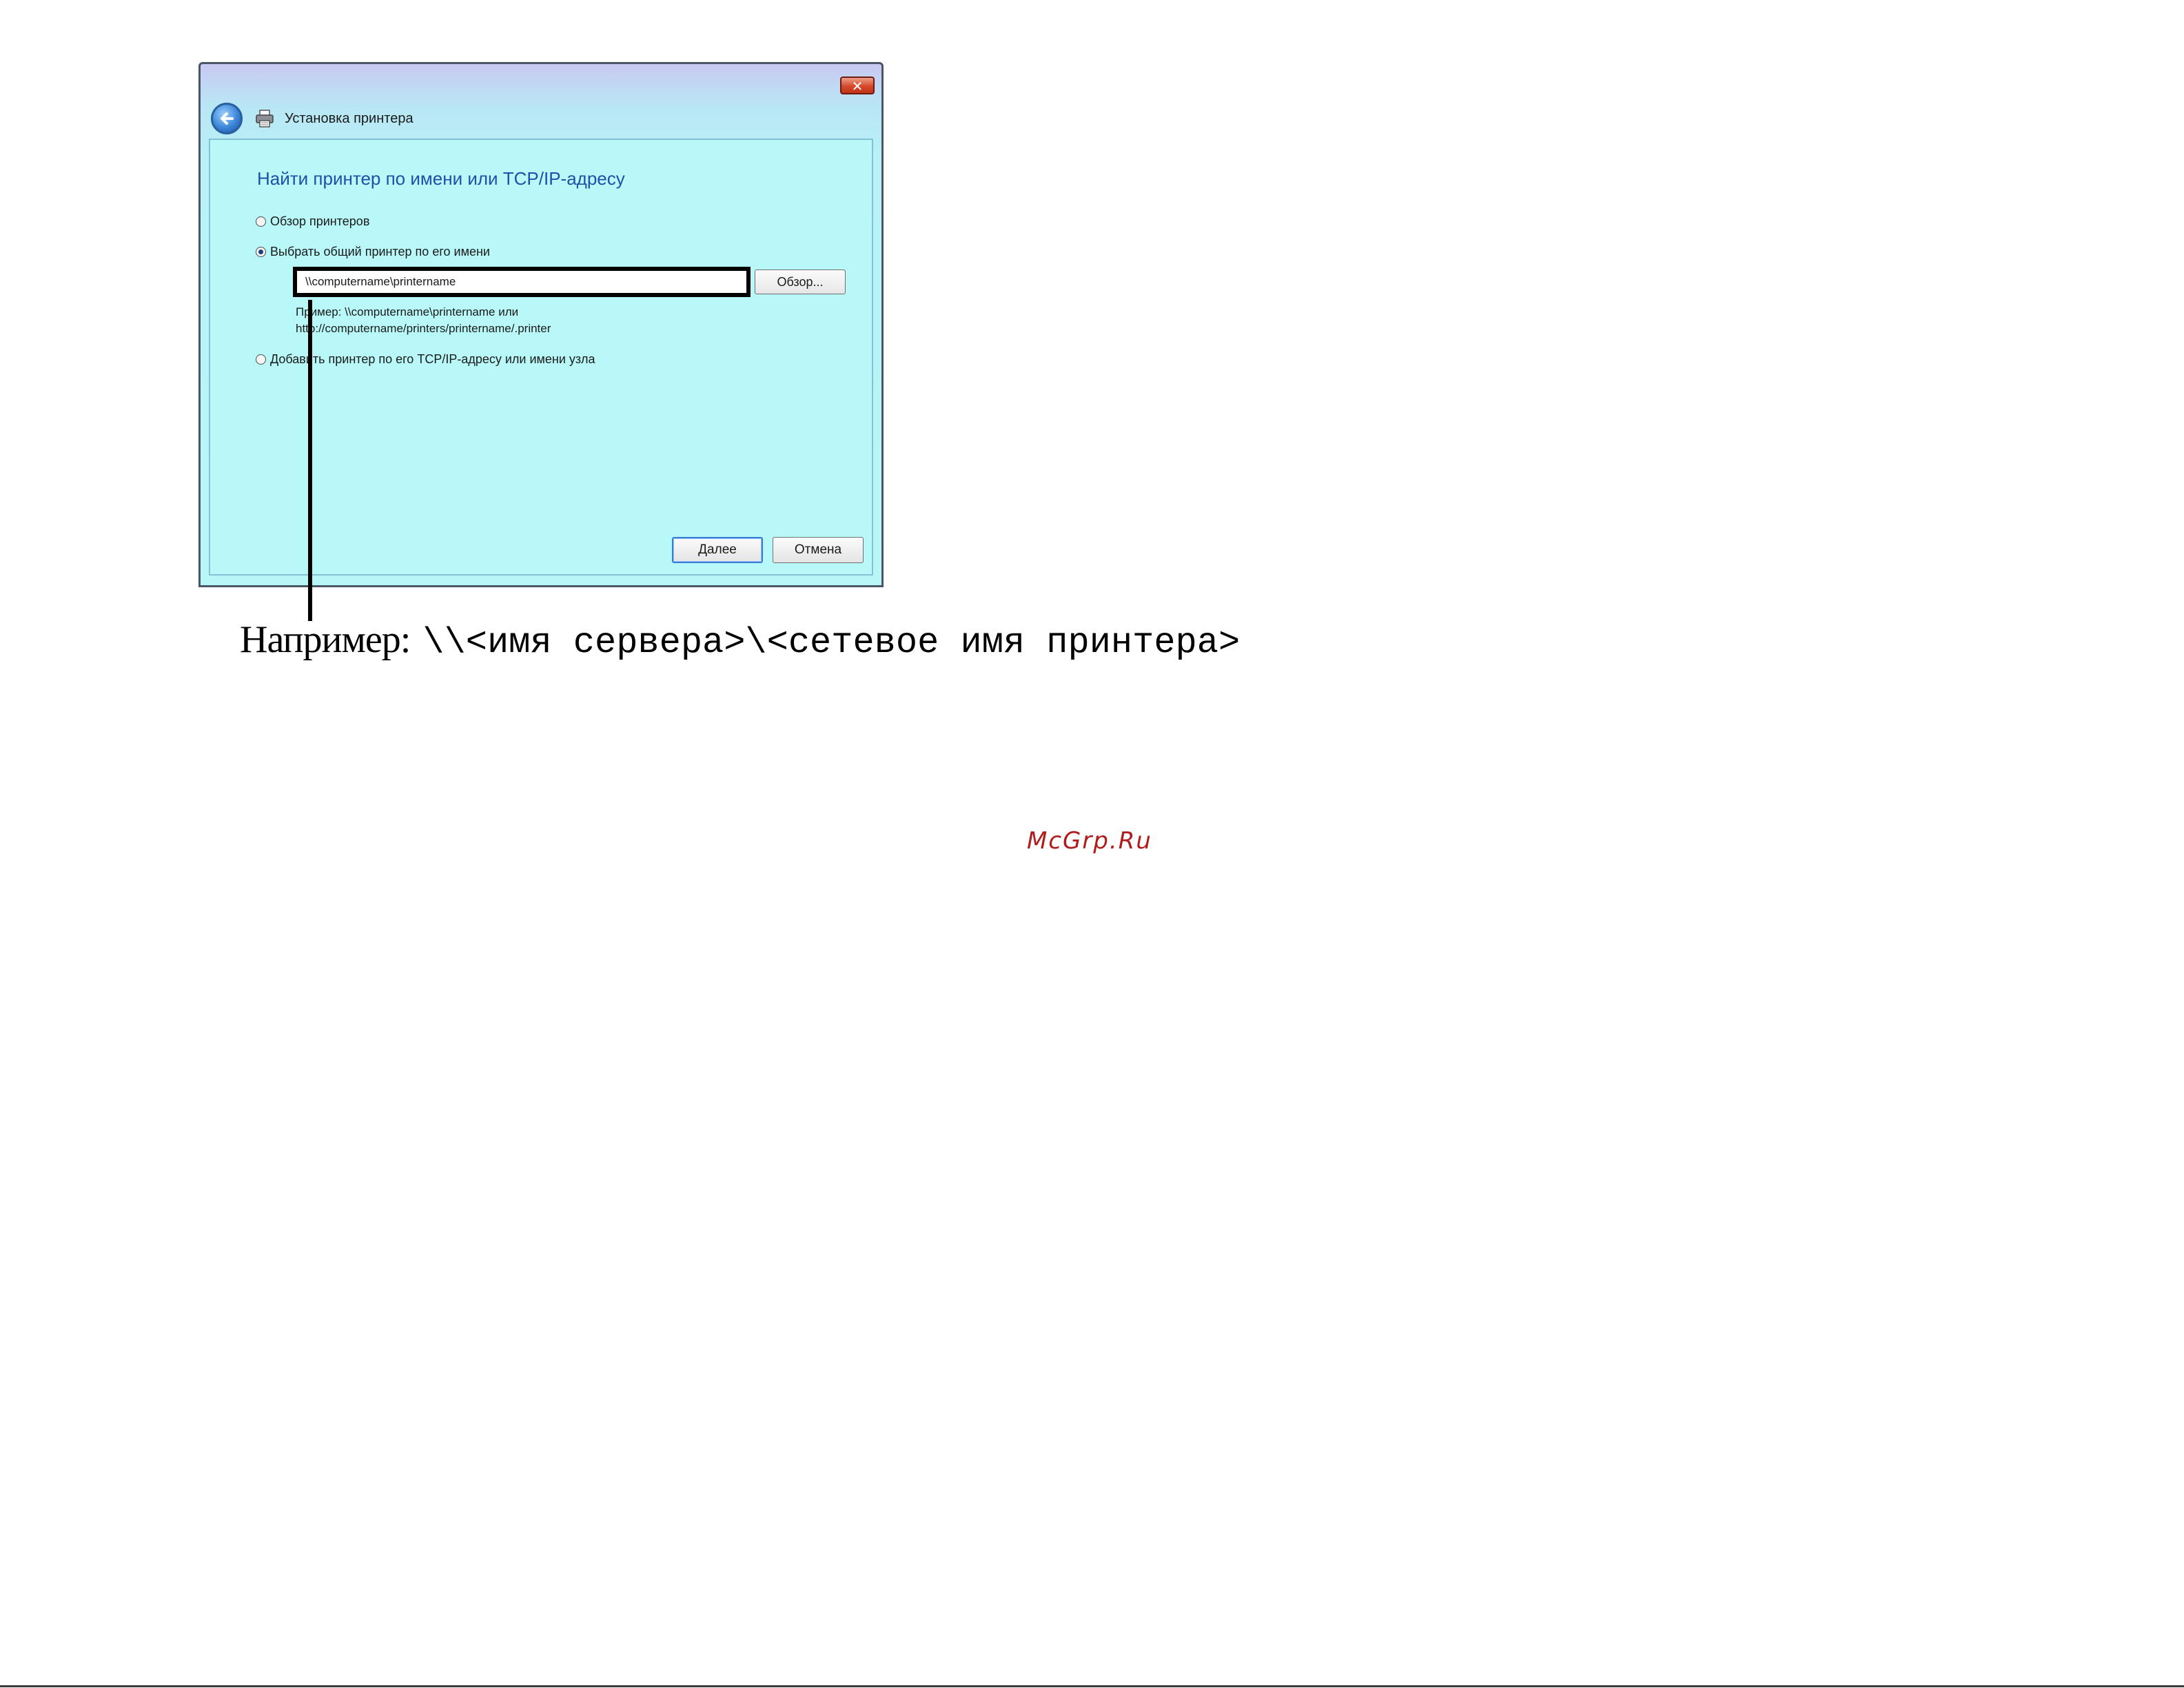 The height and width of the screenshot is (1688, 2184). Describe the element at coordinates (407, 311) in the screenshot. I see `path-example-line-1: Пример: \\computername\printername или` at that location.